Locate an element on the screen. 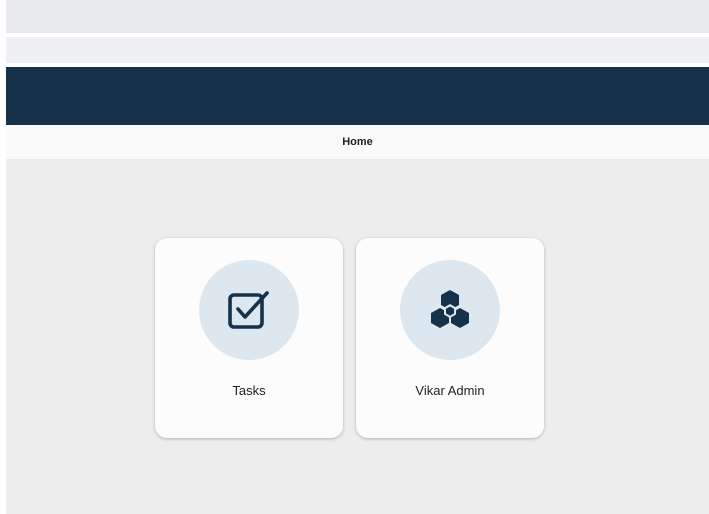 The height and width of the screenshot is (514, 709). app-header is located at coordinates (357, 96).